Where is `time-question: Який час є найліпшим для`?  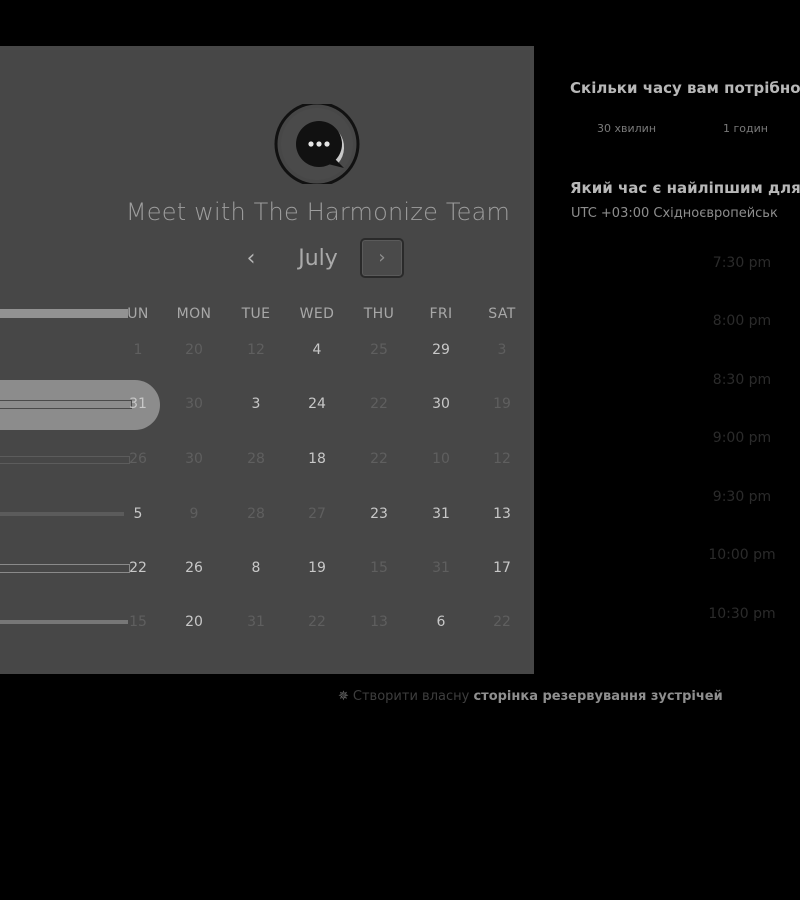 time-question: Який час є найліпшим для is located at coordinates (685, 188).